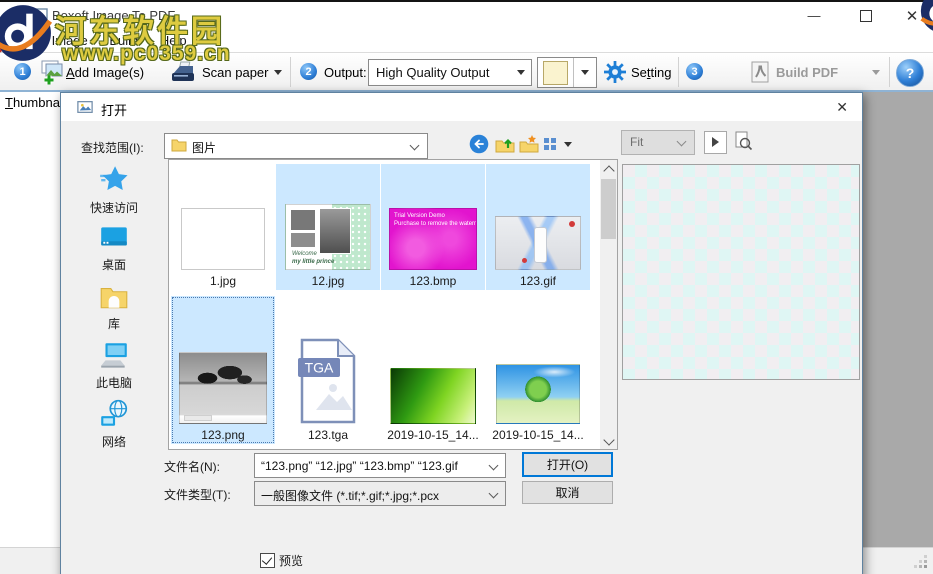 Image resolution: width=933 pixels, height=574 pixels. What do you see at coordinates (466, 15) in the screenshot?
I see `titlebar: Boxoft Image To PDF — ✕` at bounding box center [466, 15].